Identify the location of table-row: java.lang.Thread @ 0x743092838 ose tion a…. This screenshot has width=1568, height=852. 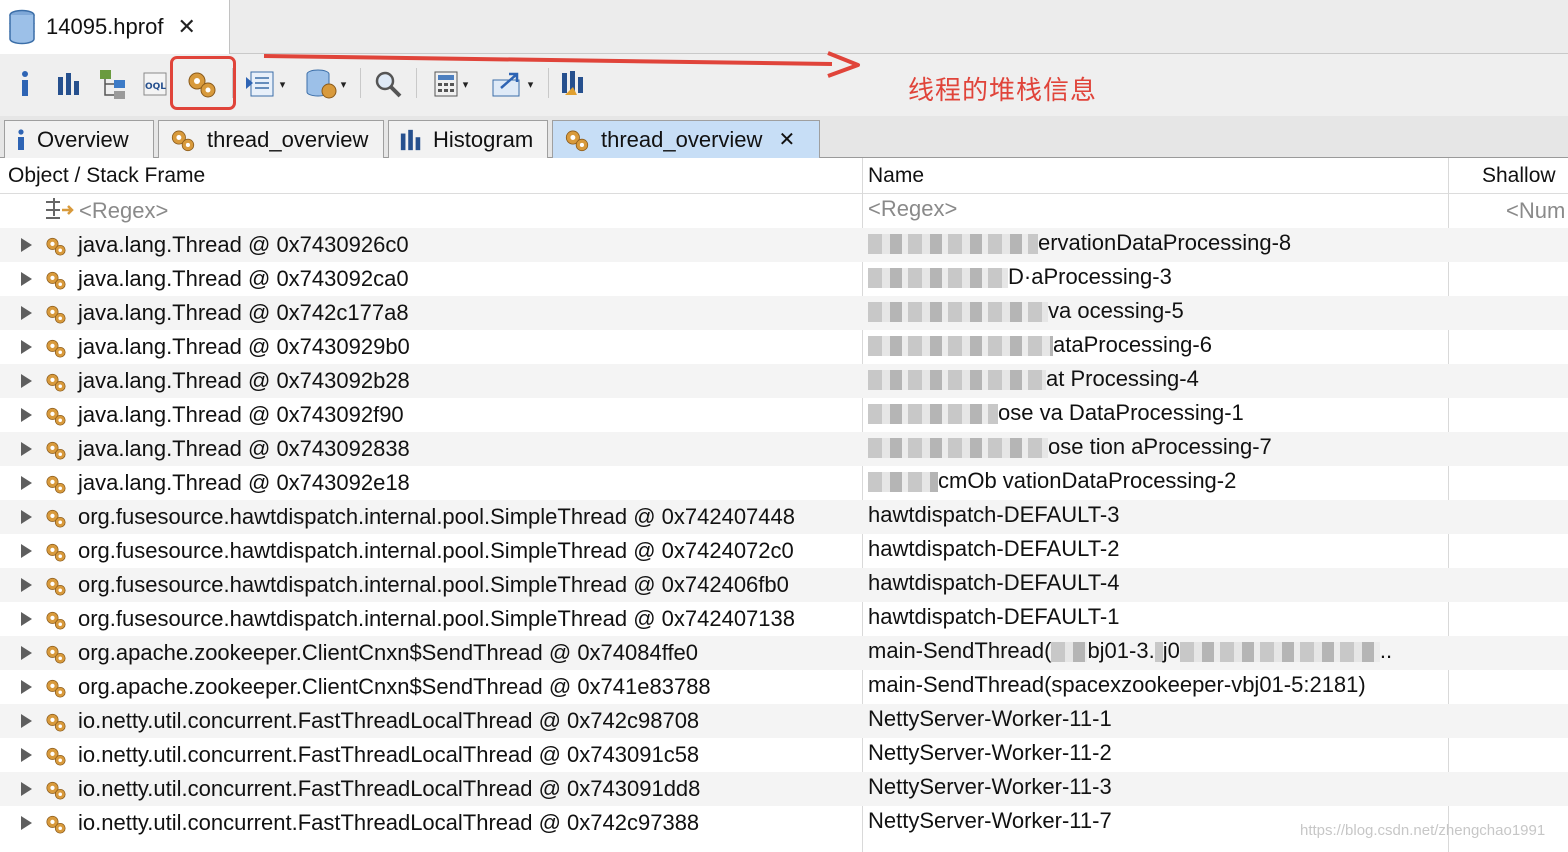
(784, 449).